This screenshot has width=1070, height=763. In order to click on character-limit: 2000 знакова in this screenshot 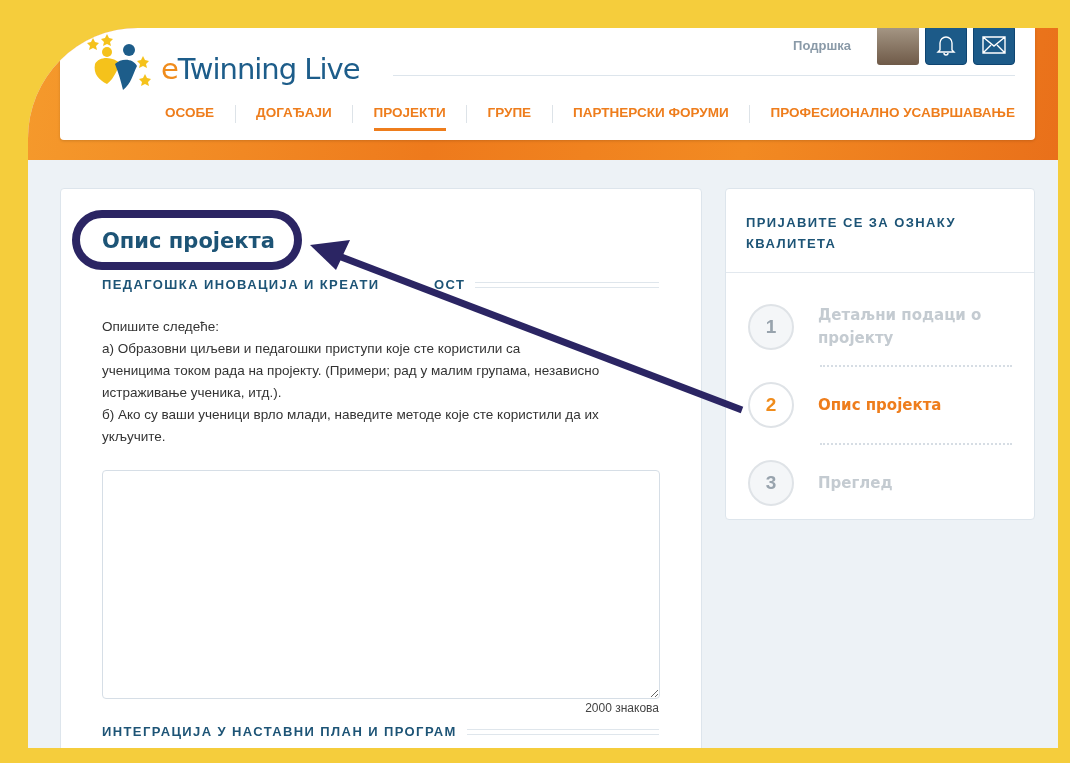, I will do `click(621, 708)`.